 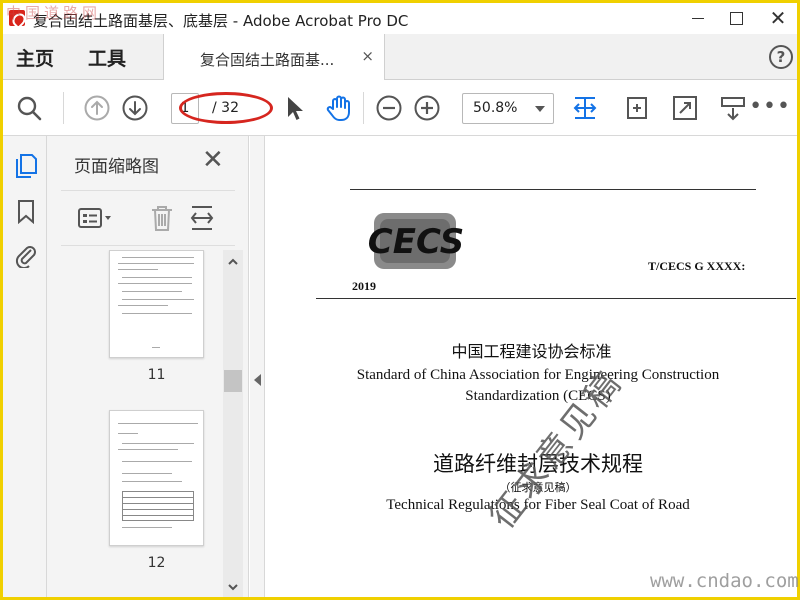 I want to click on tab-tools: 工具, so click(x=107, y=57).